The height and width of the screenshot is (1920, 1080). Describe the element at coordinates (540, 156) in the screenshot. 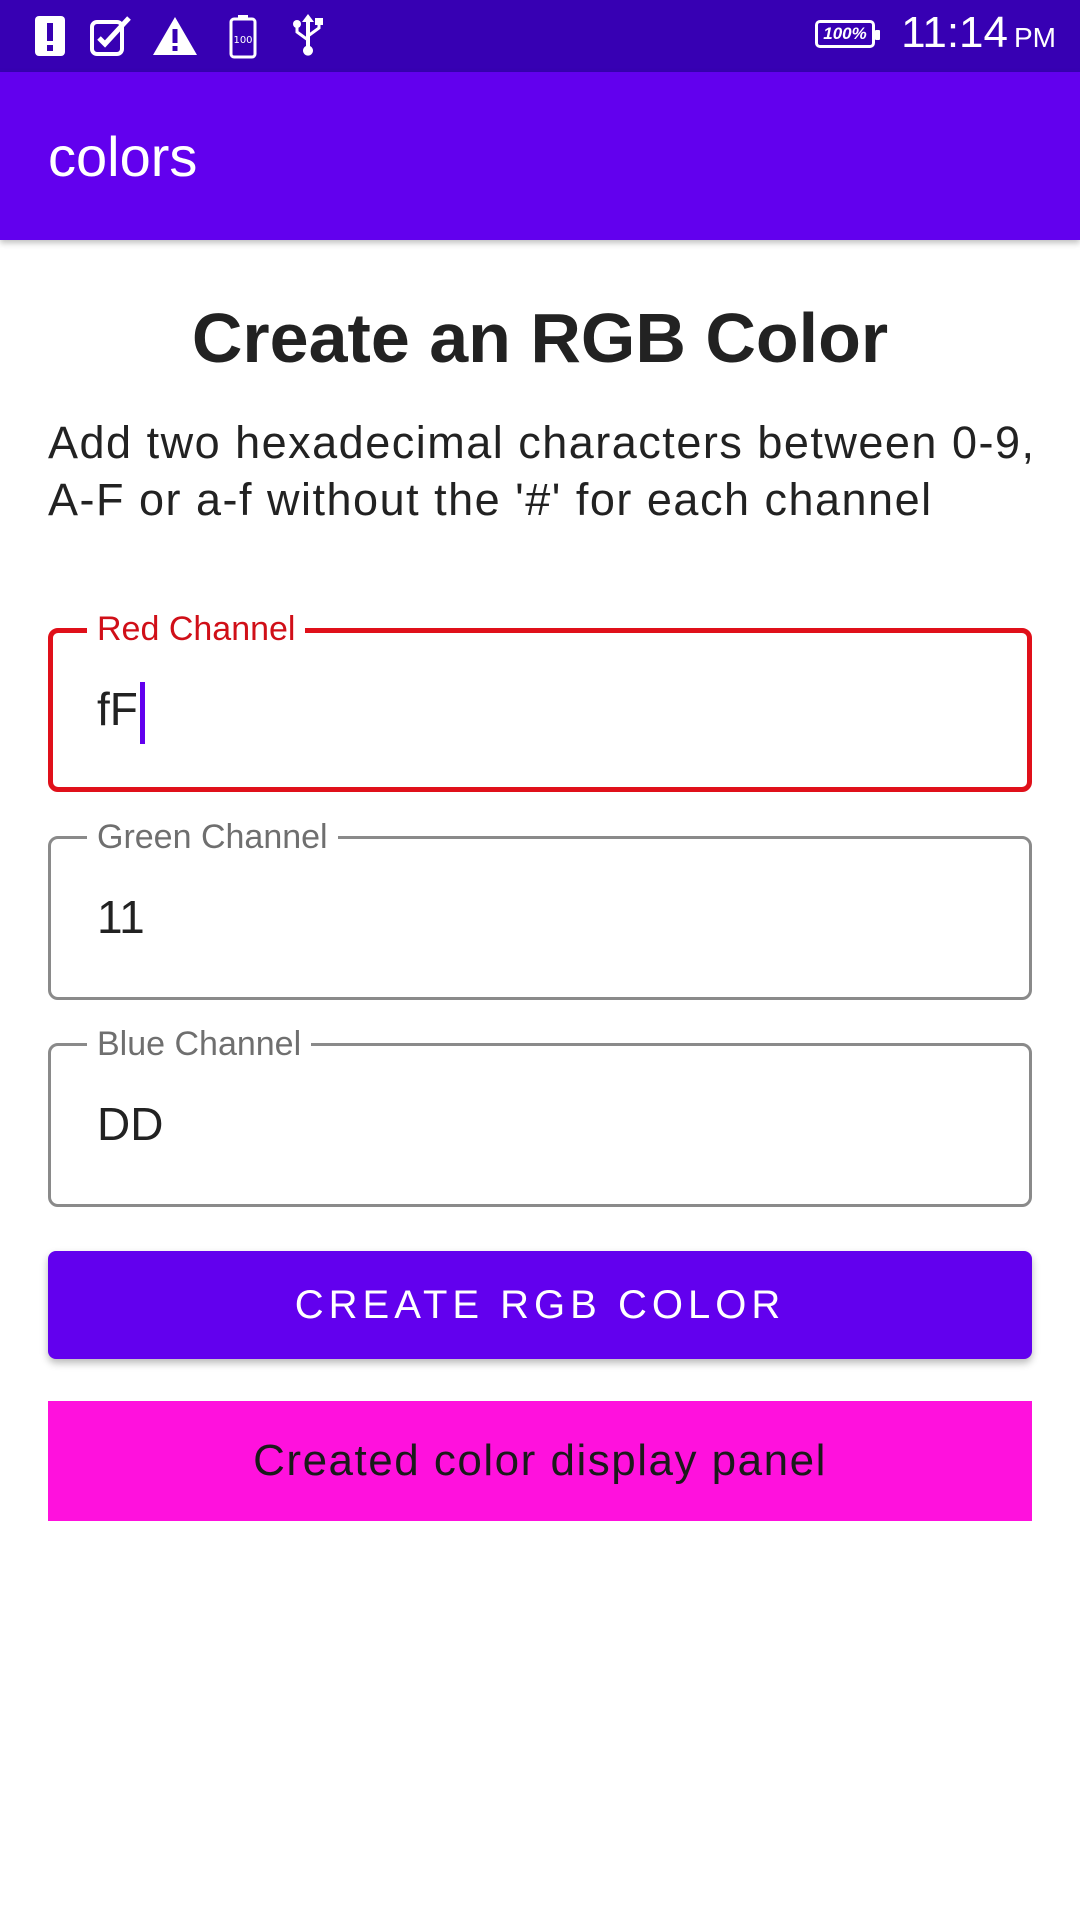

I see `app-bar: colors` at that location.